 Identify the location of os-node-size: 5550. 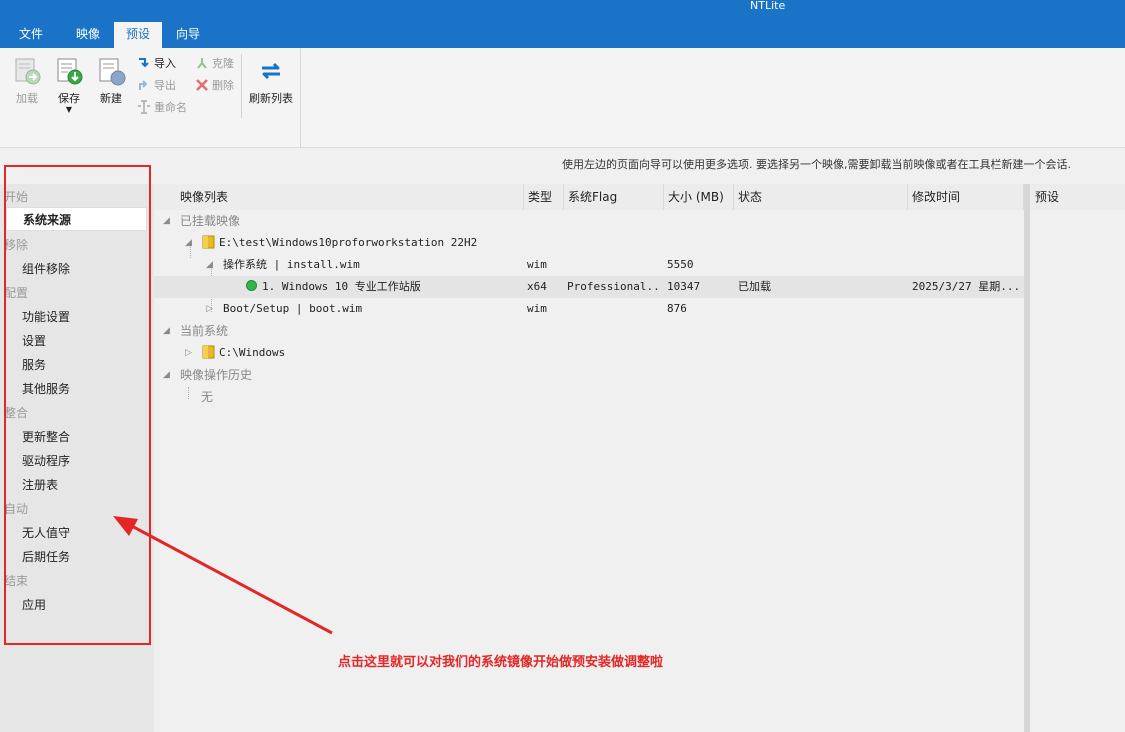
(680, 264).